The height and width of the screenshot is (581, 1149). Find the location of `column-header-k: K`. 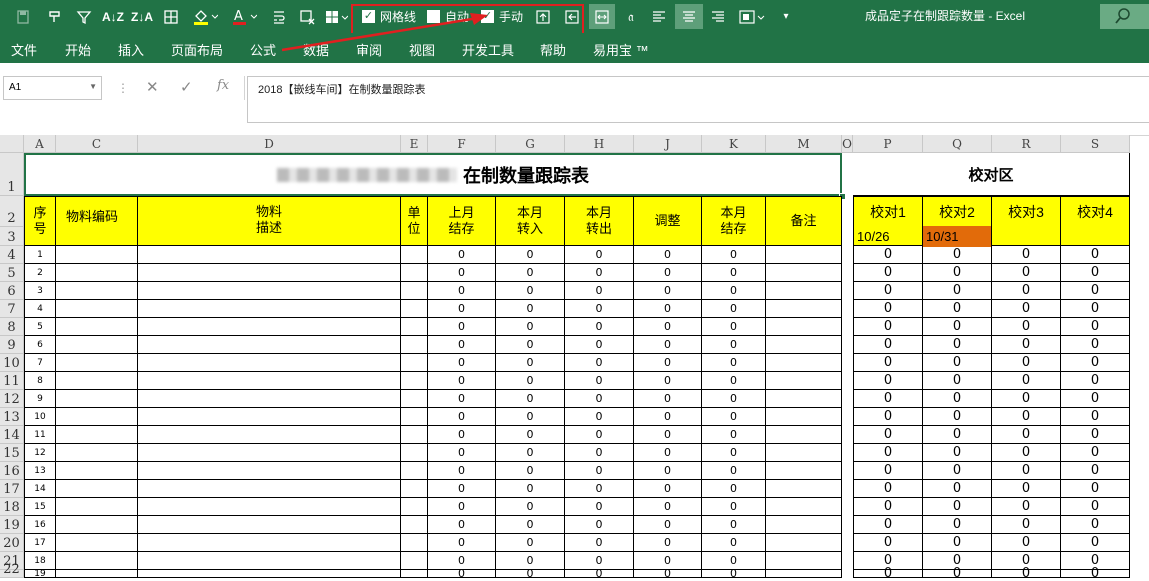

column-header-k: K is located at coordinates (734, 144).